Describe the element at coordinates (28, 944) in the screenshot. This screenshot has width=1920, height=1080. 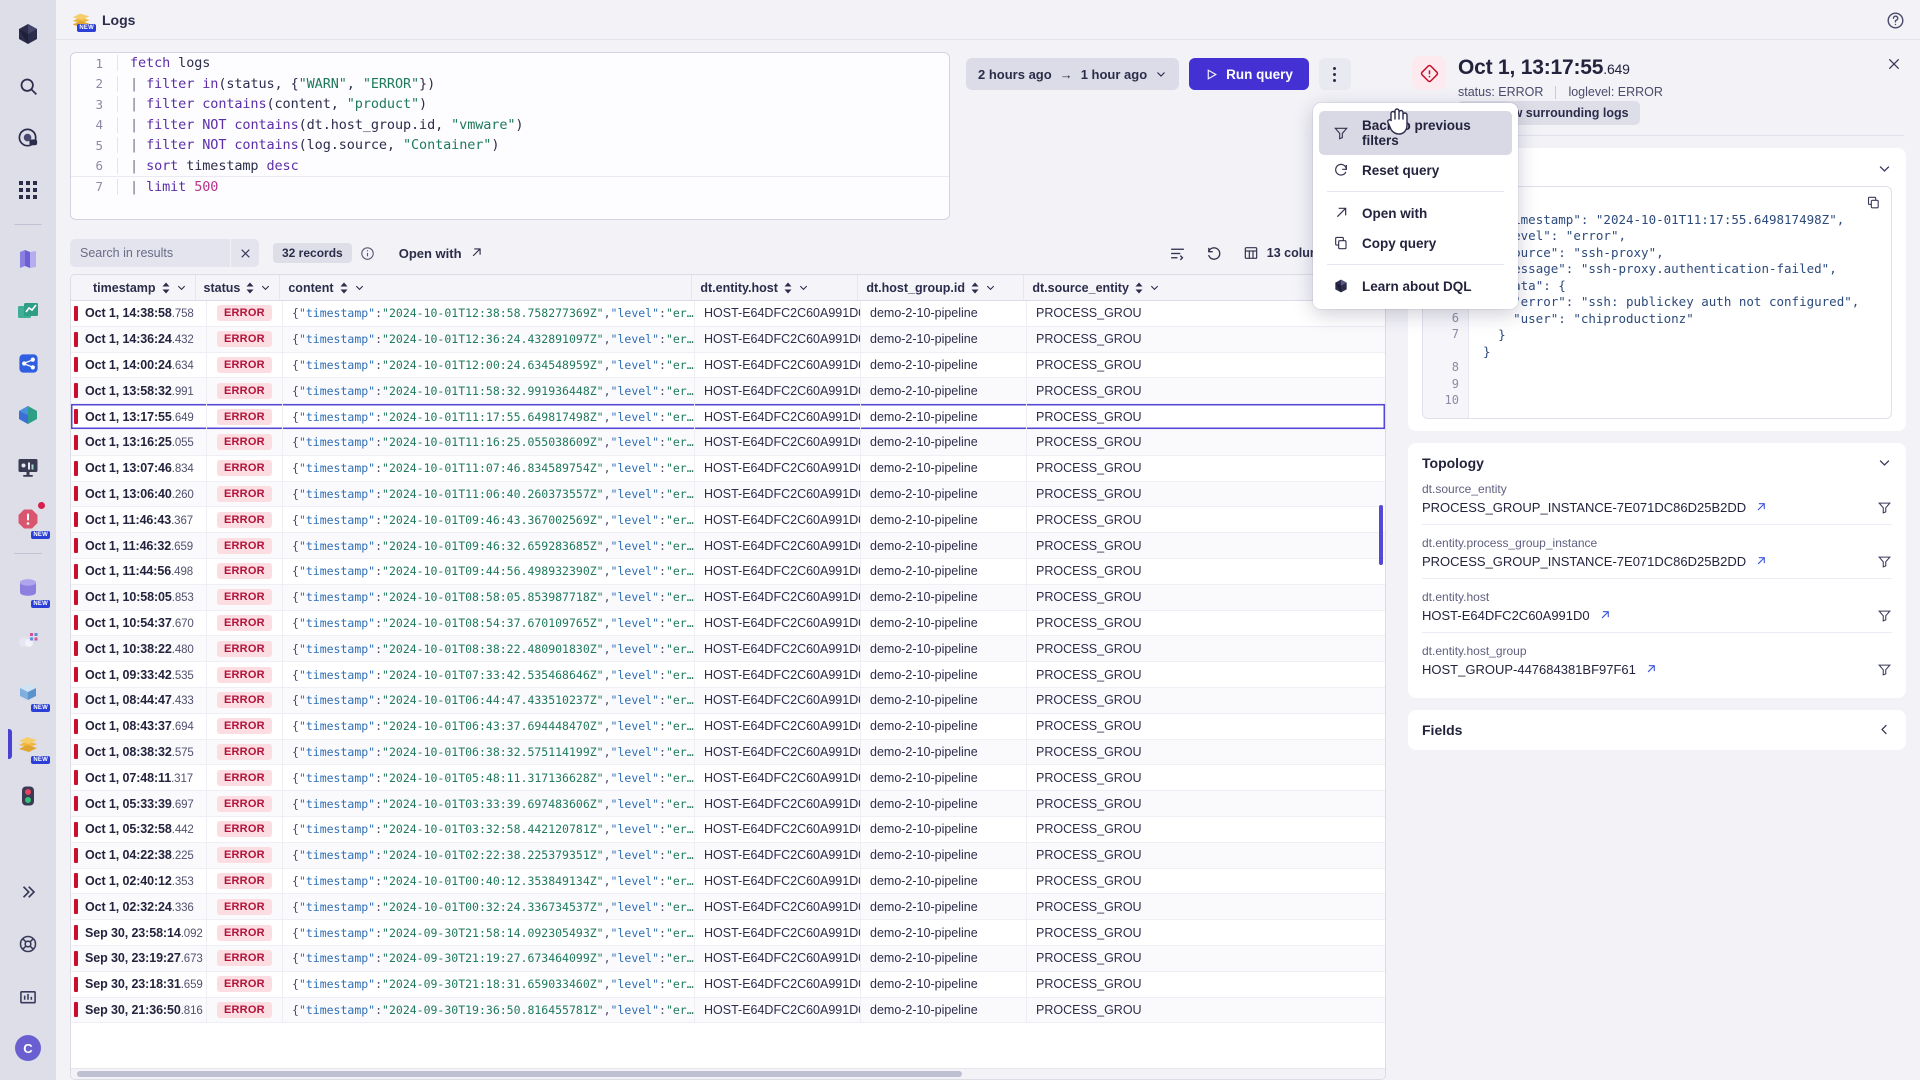
I see `sidebar-item-support` at that location.